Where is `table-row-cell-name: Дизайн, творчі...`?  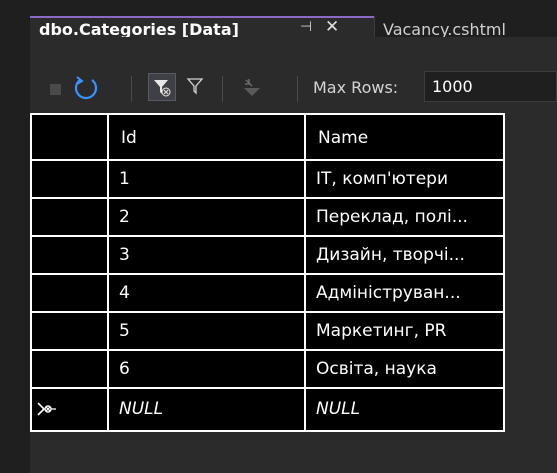
table-row-cell-name: Дизайн, творчі... is located at coordinates (404, 255).